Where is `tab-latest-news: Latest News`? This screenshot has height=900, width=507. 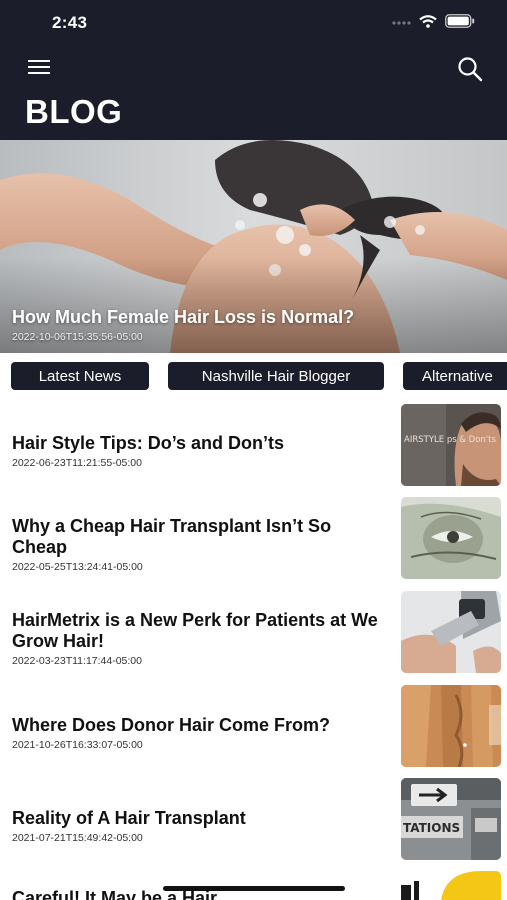
tab-latest-news: Latest News is located at coordinates (80, 376).